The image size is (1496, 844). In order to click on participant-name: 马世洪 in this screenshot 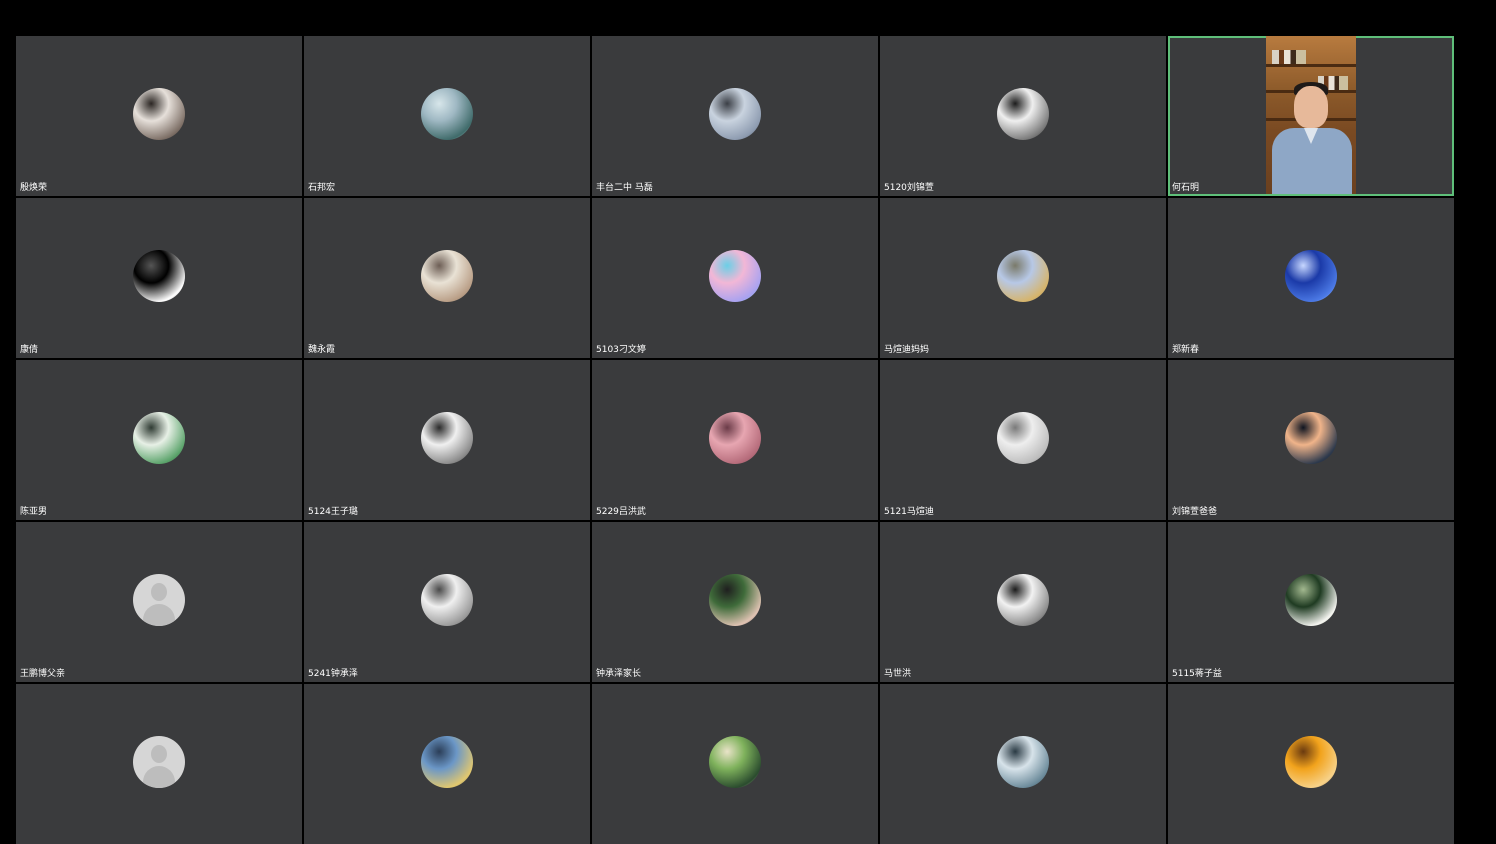, I will do `click(898, 674)`.